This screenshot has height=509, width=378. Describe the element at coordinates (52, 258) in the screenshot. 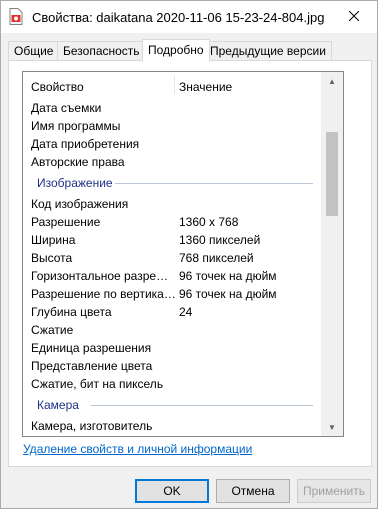

I see `property-name: Высота` at that location.